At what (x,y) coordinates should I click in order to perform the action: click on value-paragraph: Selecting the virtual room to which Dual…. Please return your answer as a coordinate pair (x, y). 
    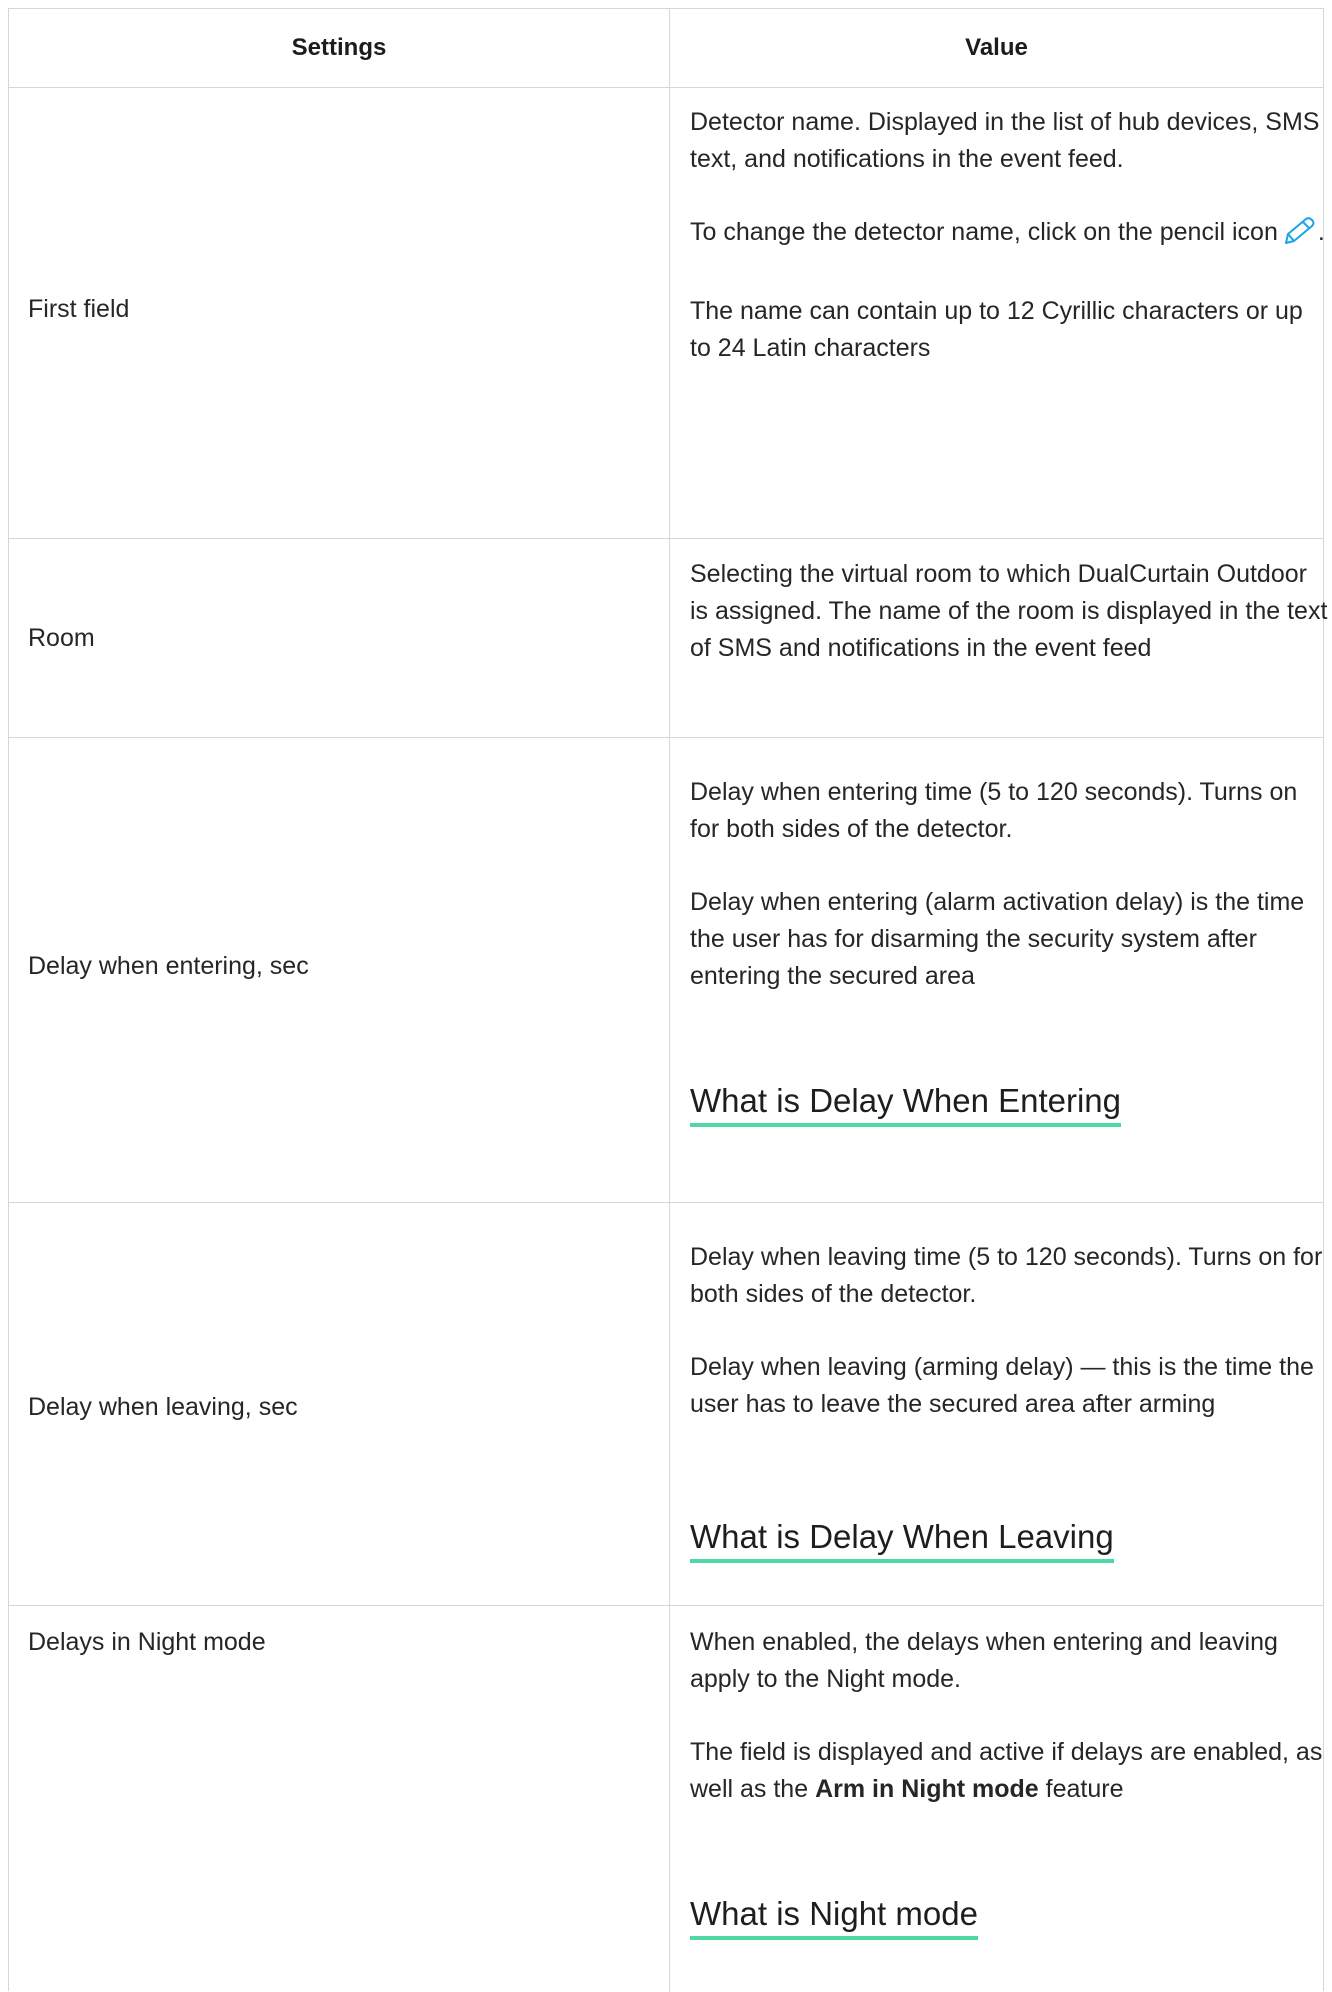
    Looking at the image, I should click on (1009, 611).